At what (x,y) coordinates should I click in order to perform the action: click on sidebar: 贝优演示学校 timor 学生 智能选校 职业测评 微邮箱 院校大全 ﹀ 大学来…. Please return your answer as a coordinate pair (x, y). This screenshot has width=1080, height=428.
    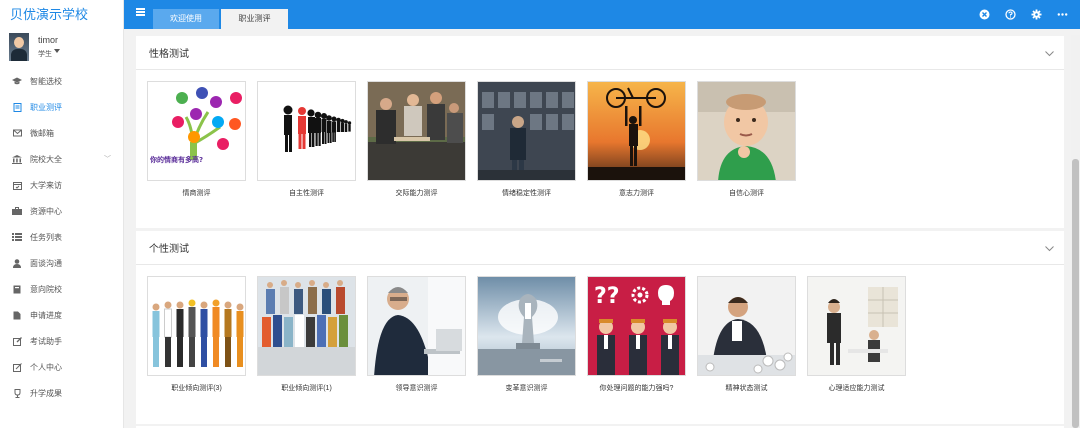
    Looking at the image, I should click on (62, 214).